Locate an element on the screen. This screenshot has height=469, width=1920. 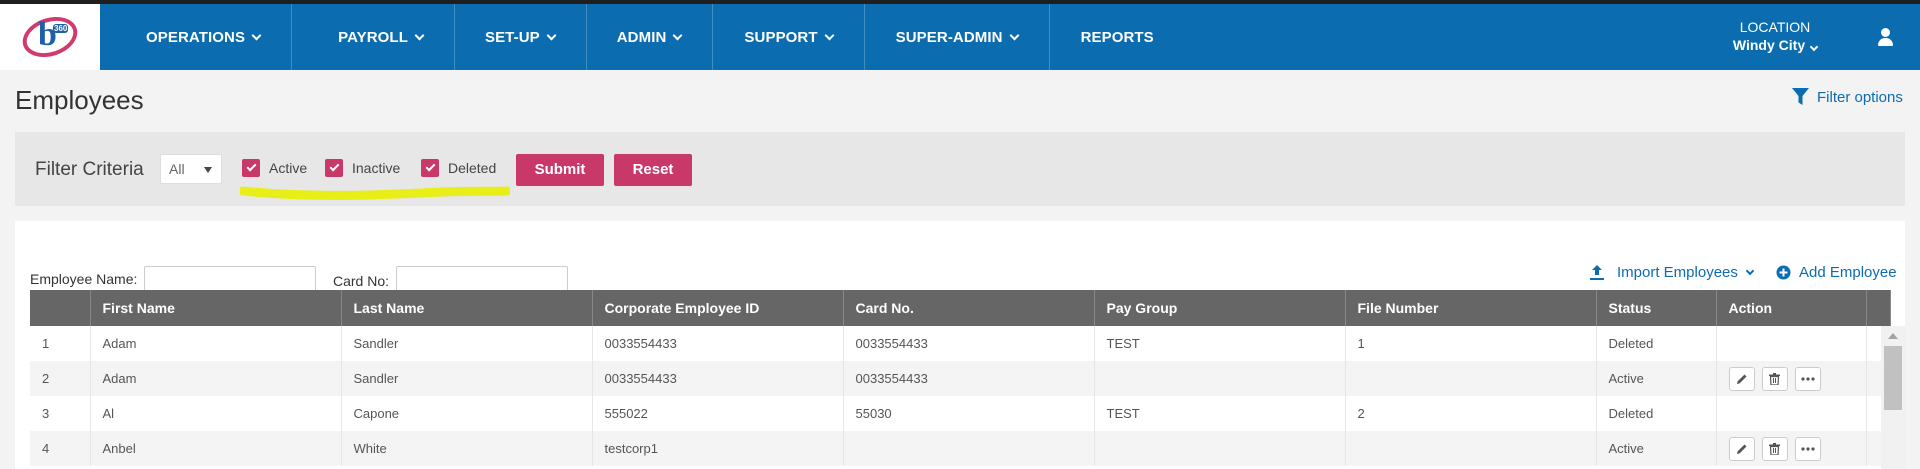
cell-file-number: 1 is located at coordinates (1471, 343).